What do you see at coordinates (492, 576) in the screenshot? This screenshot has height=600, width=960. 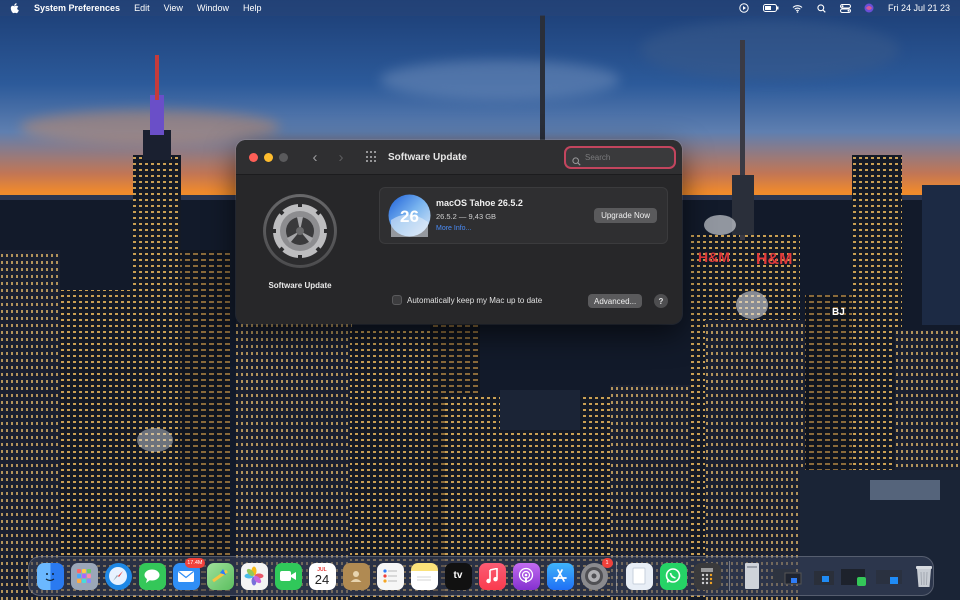 I see `dock-music-icon` at bounding box center [492, 576].